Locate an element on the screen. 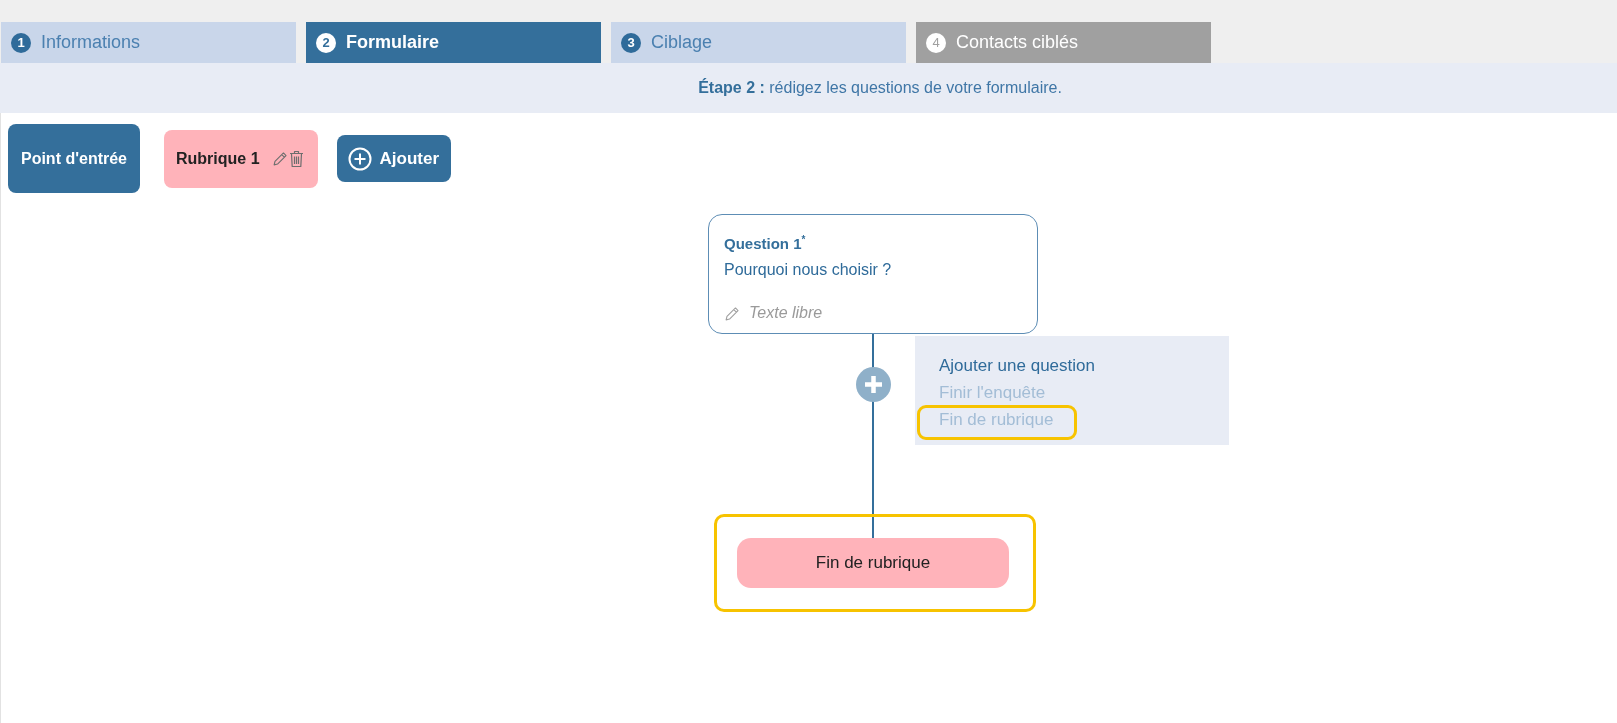  section-end-node: Fin de rubrique is located at coordinates (873, 563).